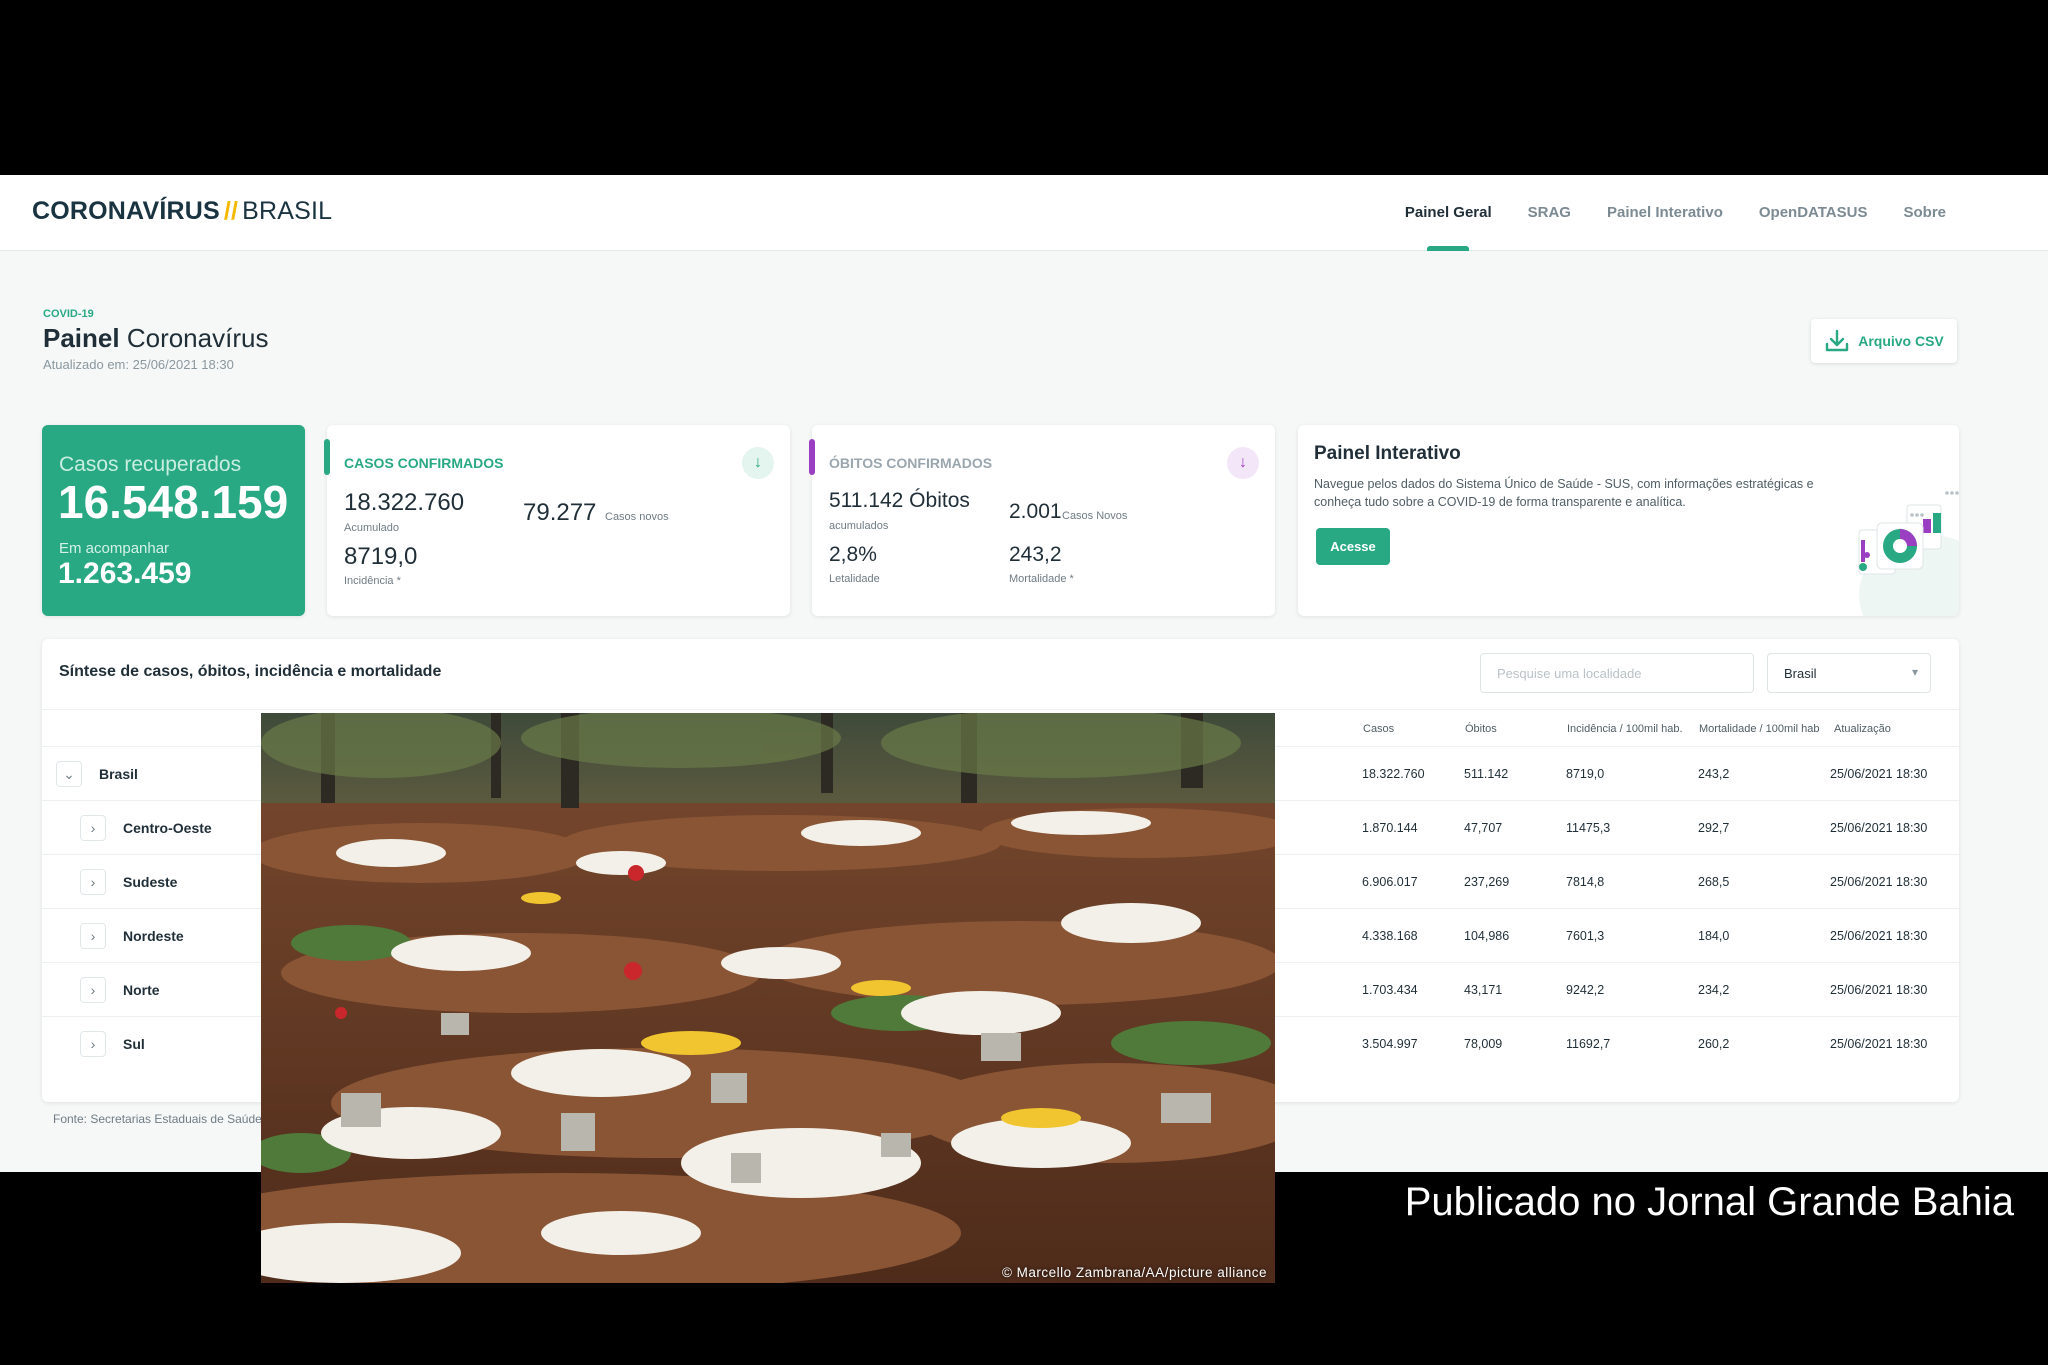  Describe the element at coordinates (1448, 213) in the screenshot. I see `nav-painel-geral: Painel Geral` at that location.